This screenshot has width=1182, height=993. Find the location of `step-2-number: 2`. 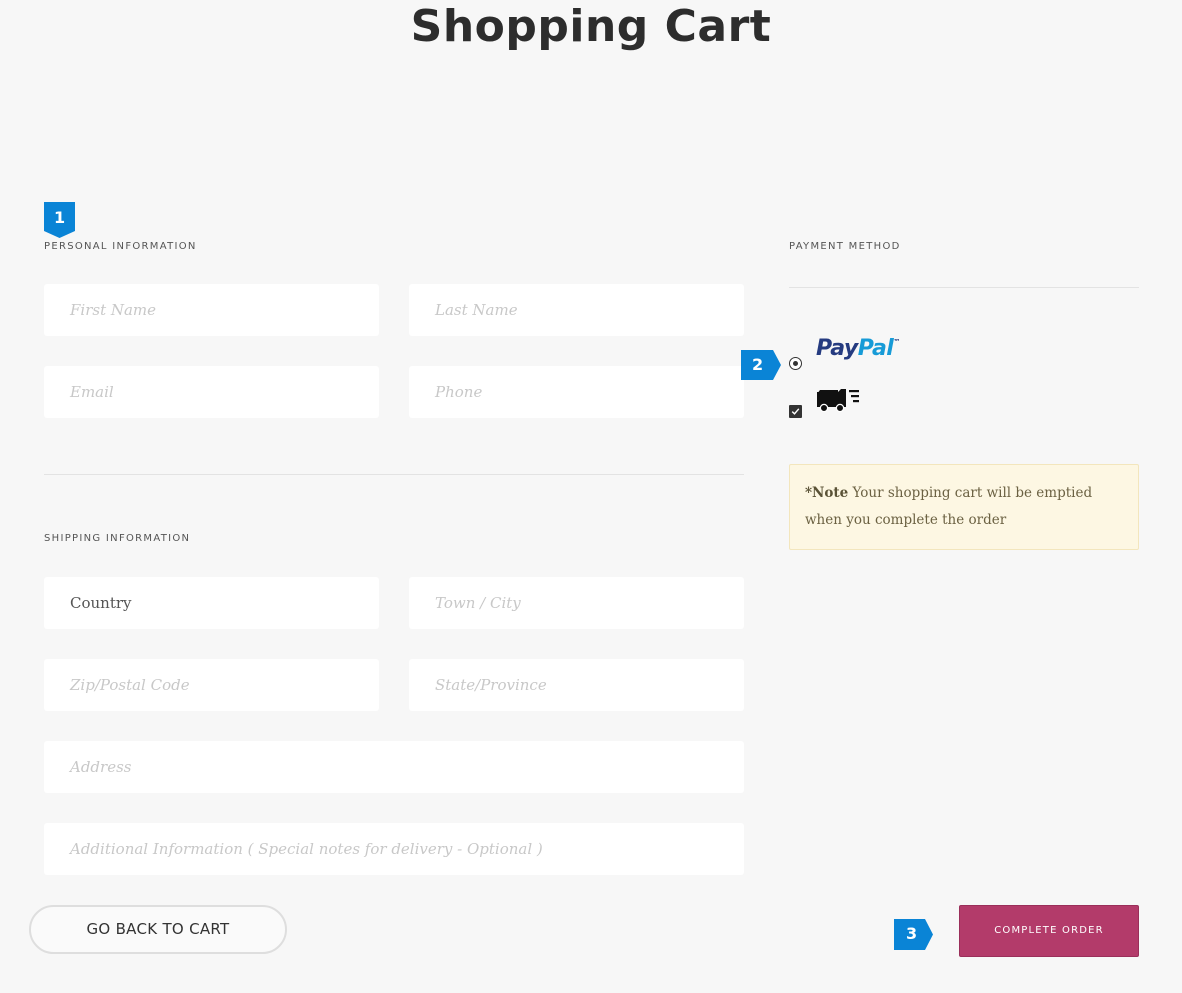

step-2-number: 2 is located at coordinates (758, 364).